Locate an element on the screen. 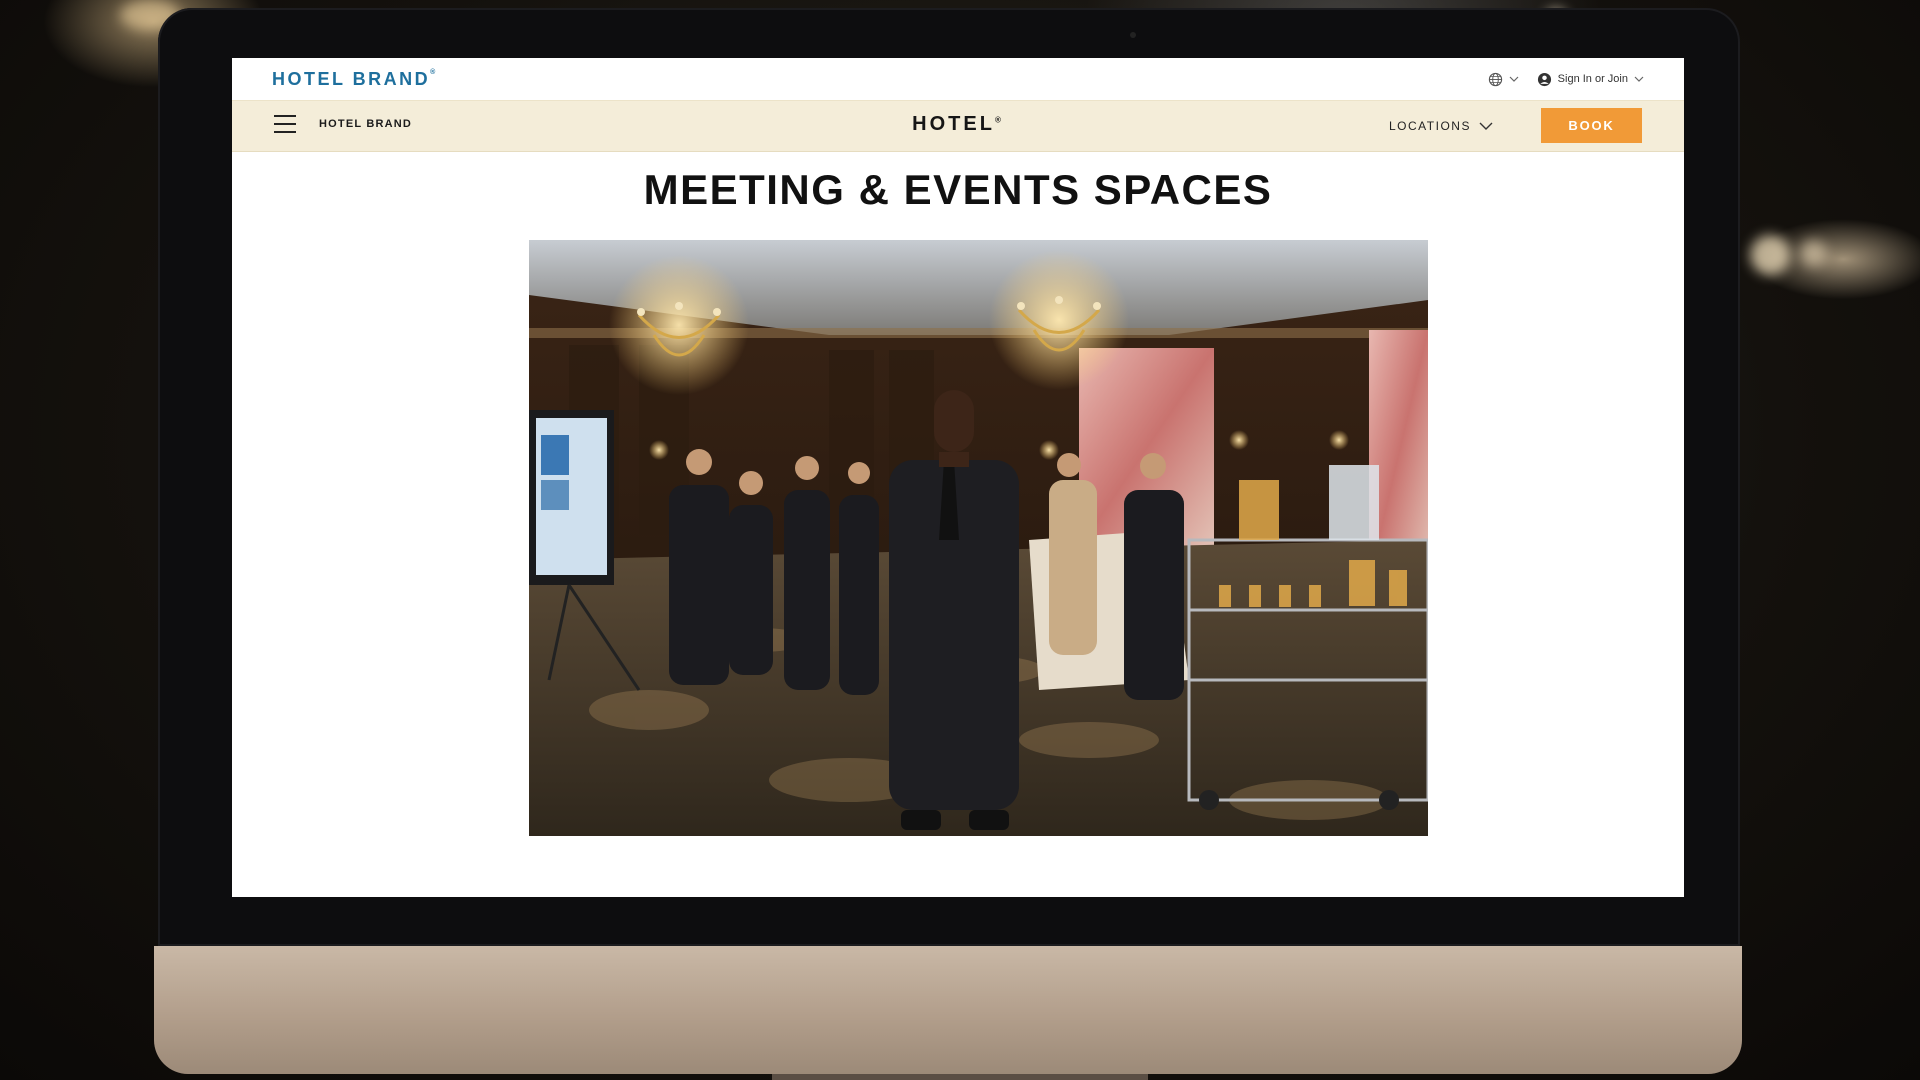  sign-in-link: Sign In or Join is located at coordinates (1592, 79).